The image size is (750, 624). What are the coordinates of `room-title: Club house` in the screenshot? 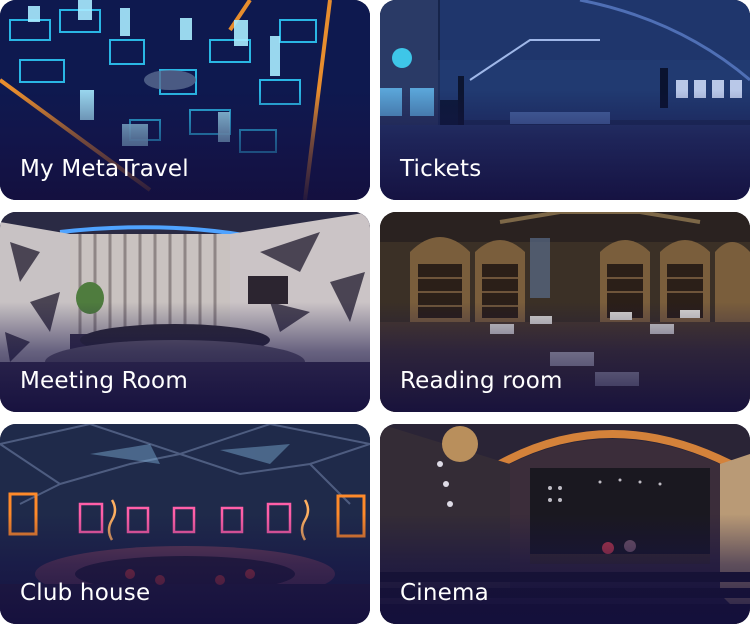 It's located at (85, 593).